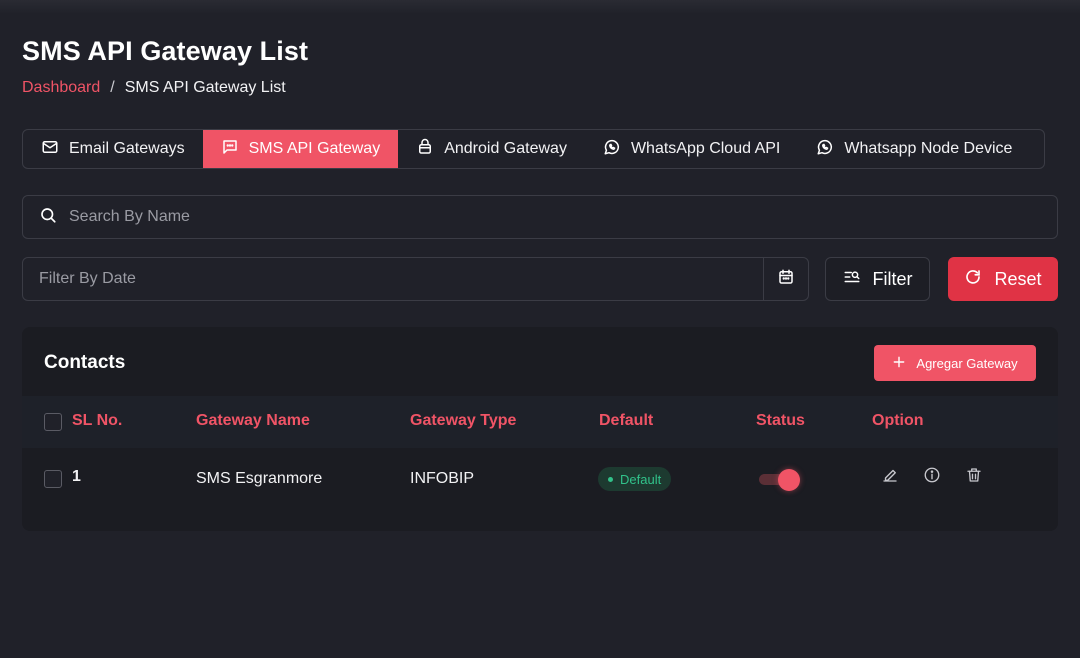 This screenshot has height=658, width=1080. I want to click on tab-sms-api-gateway: SMS API Gateway, so click(300, 149).